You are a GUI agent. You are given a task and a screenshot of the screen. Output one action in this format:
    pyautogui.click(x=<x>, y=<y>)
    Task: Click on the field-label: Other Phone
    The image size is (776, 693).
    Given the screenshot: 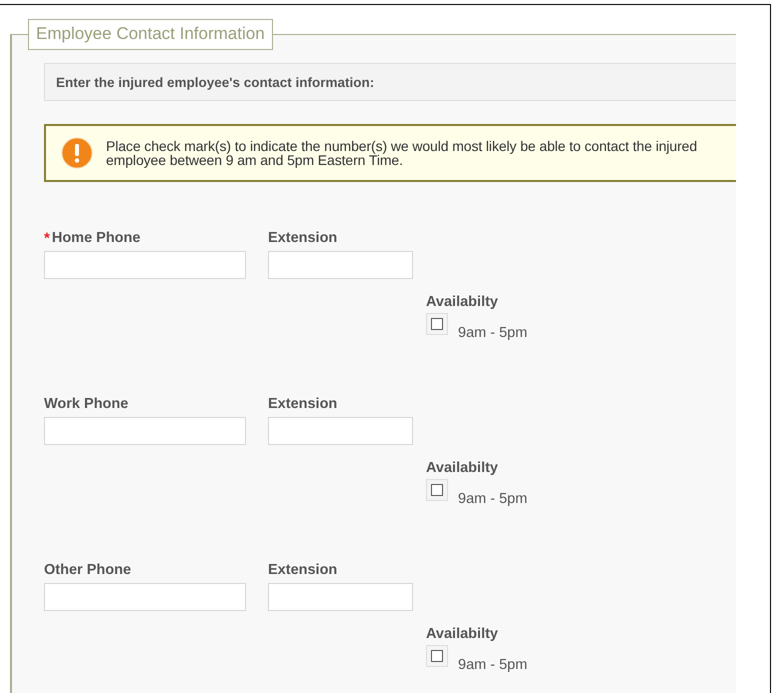 What is the action you would take?
    pyautogui.click(x=88, y=570)
    